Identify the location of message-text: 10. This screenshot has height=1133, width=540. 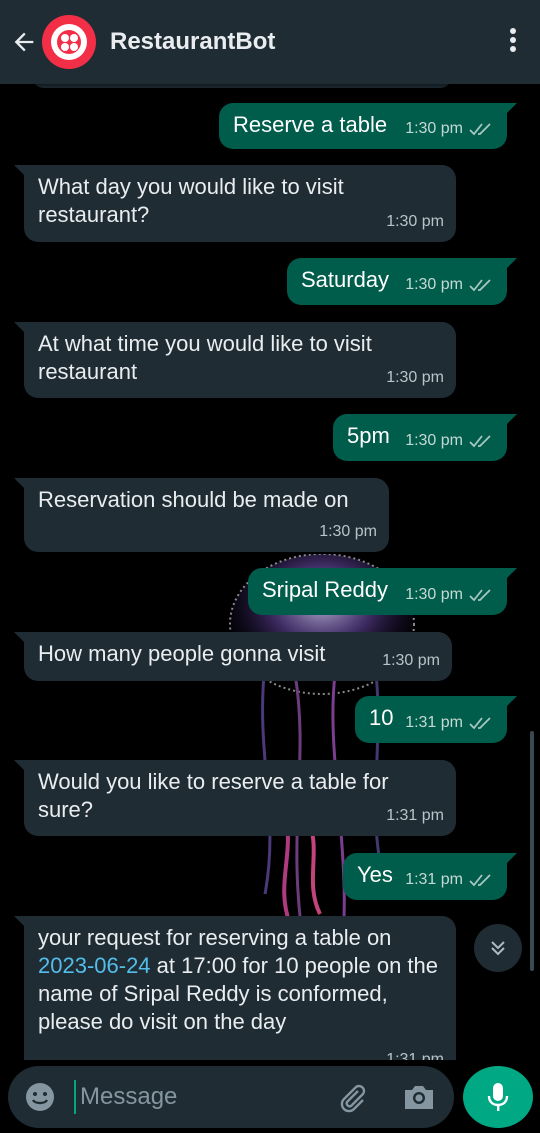
(381, 717).